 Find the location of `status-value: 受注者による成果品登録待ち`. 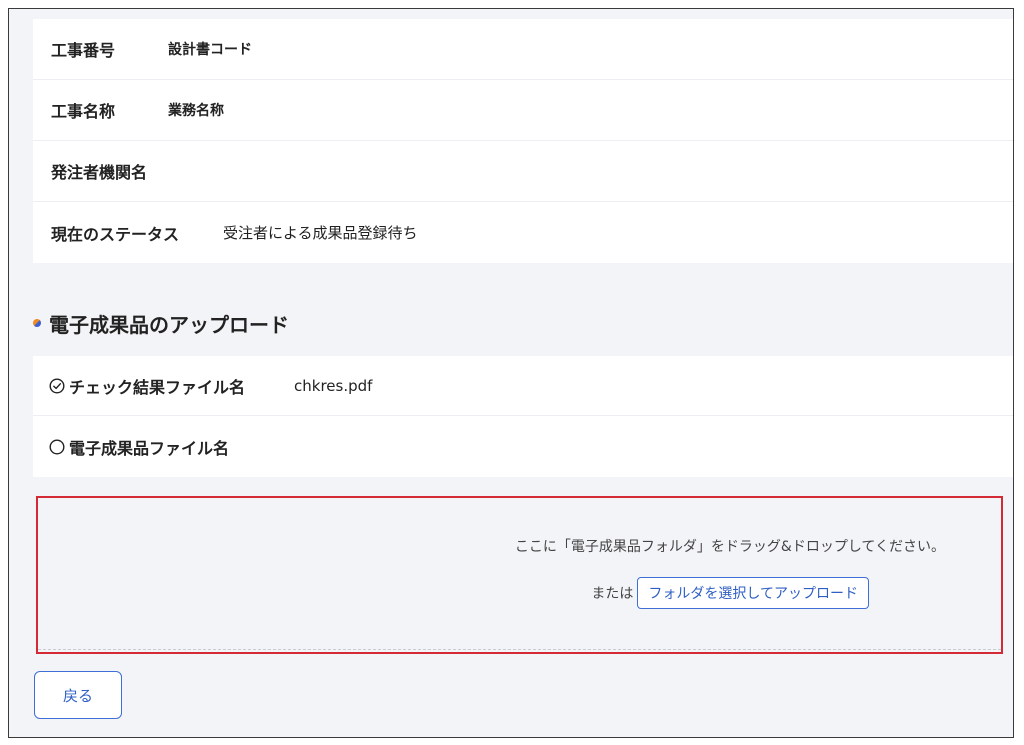

status-value: 受注者による成果品登録待ち is located at coordinates (320, 233).